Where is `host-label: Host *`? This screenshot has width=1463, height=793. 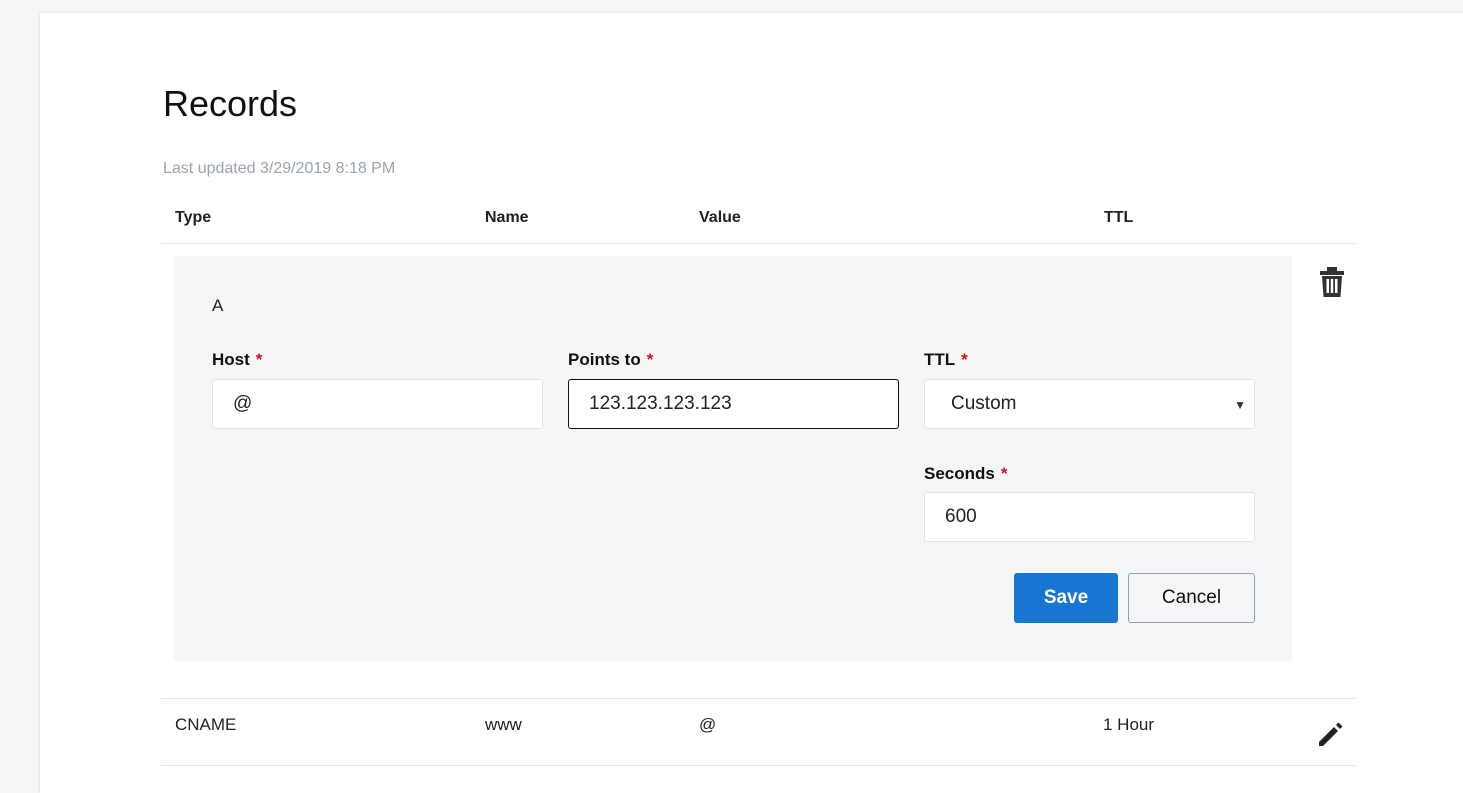 host-label: Host * is located at coordinates (237, 360).